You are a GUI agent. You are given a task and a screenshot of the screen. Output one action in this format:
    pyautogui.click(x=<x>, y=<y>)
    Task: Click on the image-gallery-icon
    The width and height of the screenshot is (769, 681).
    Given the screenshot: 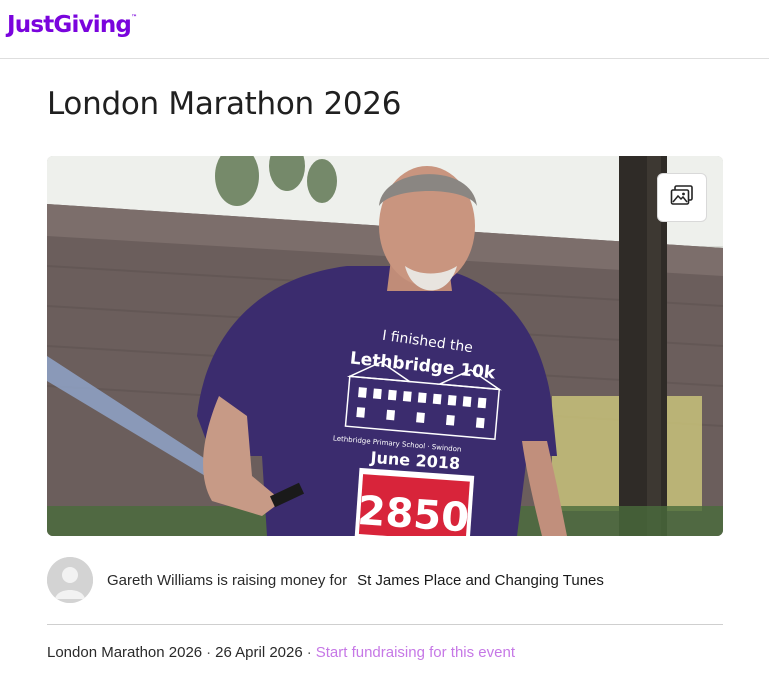 What is the action you would take?
    pyautogui.click(x=682, y=197)
    